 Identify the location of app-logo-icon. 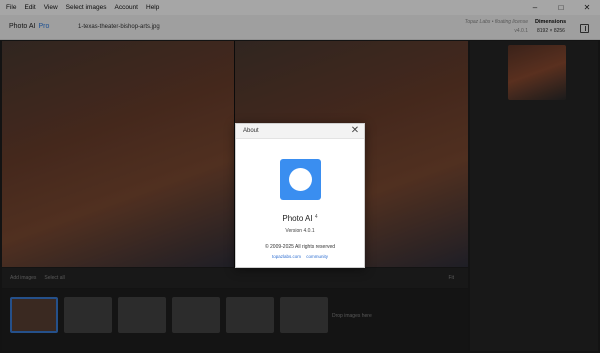
(300, 179).